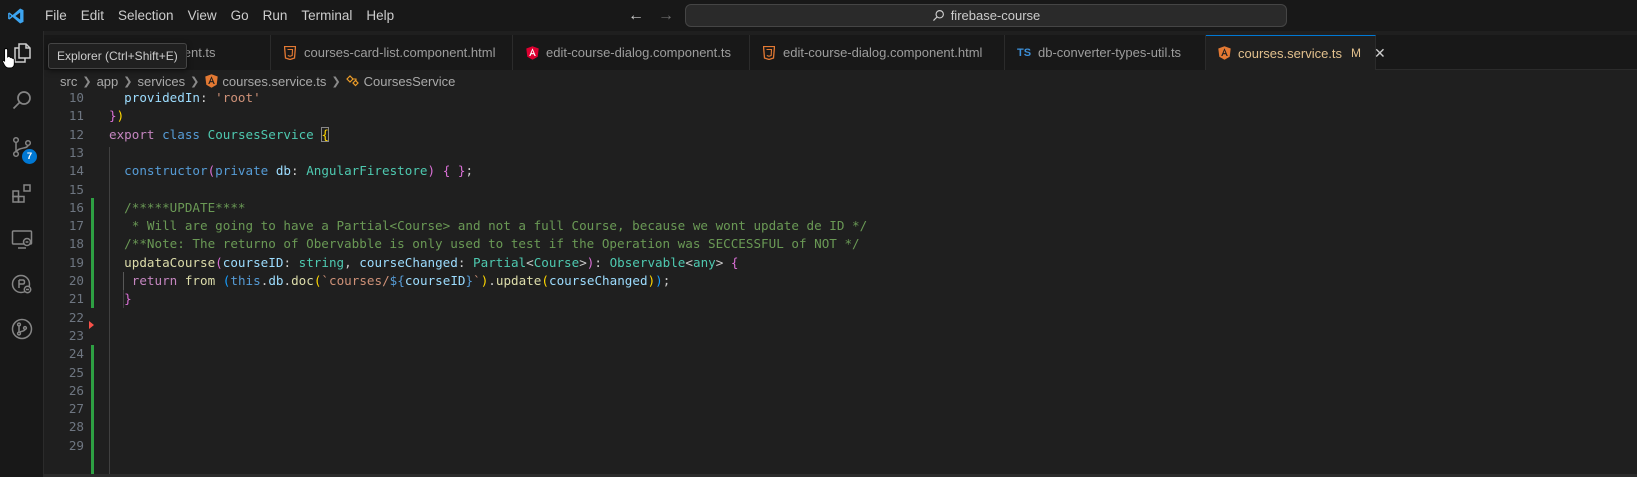 This screenshot has width=1637, height=477. What do you see at coordinates (76, 280) in the screenshot?
I see `line-number: 20` at bounding box center [76, 280].